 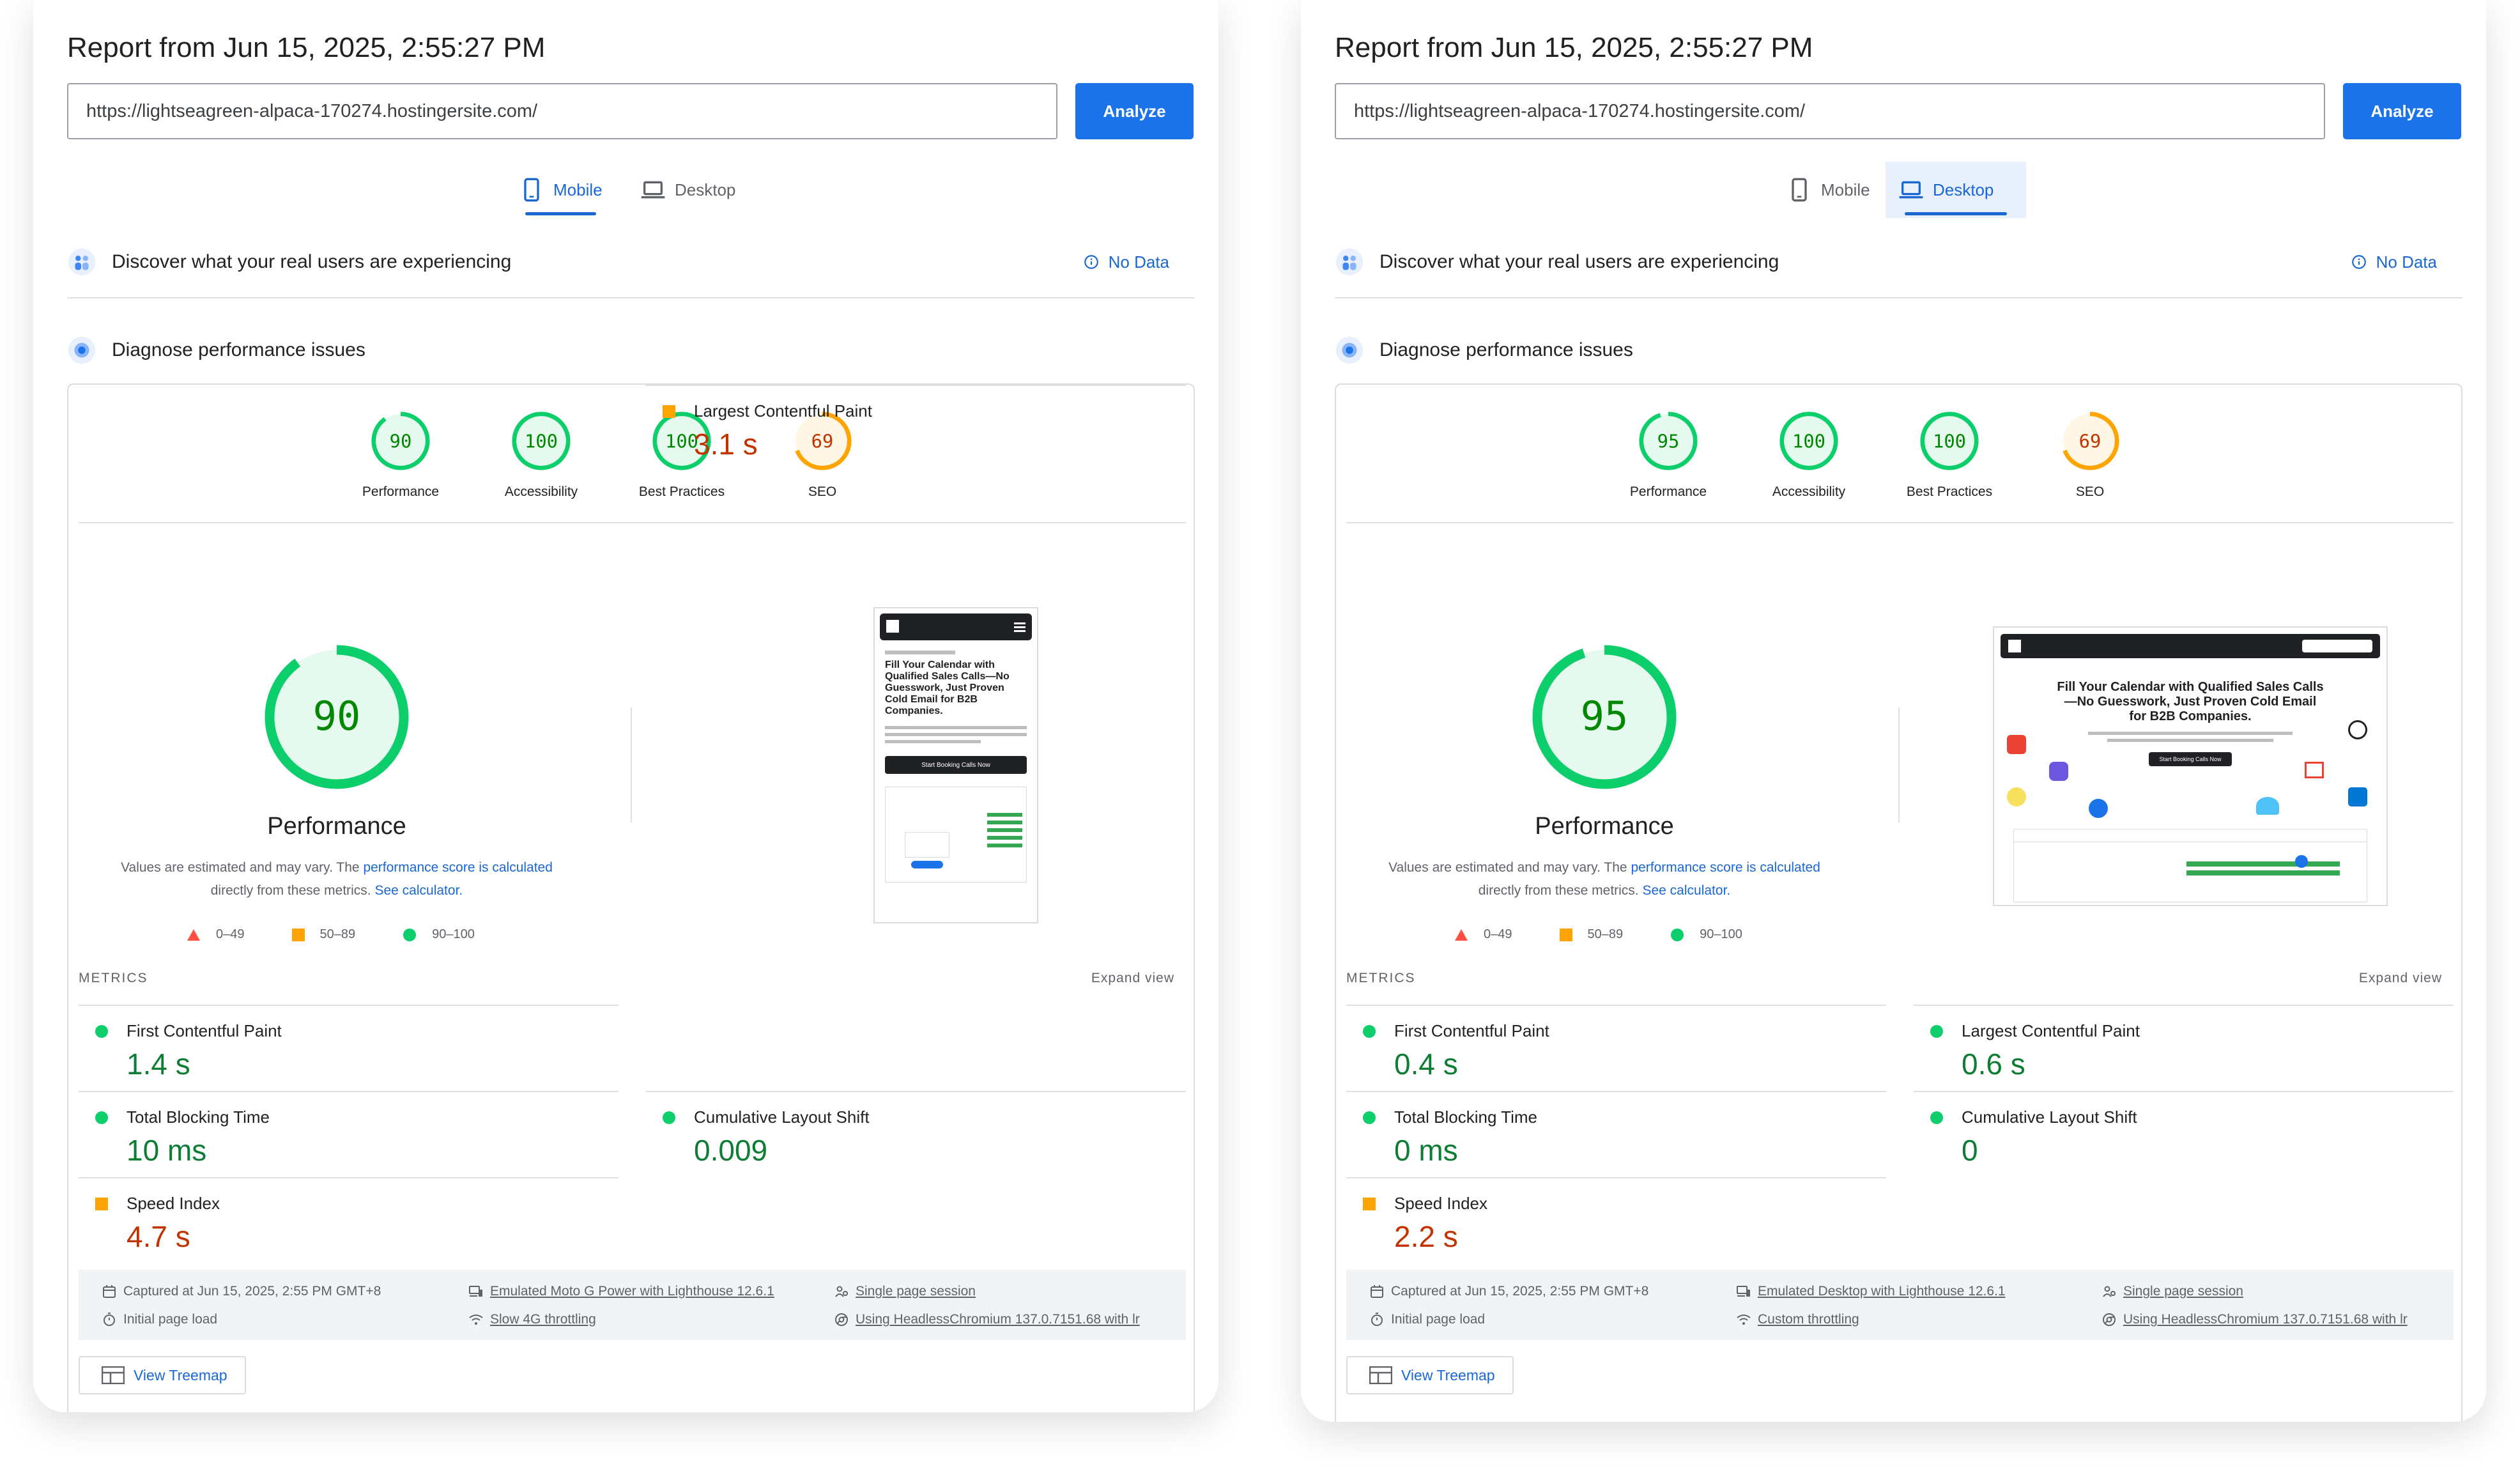 What do you see at coordinates (1020, 623) in the screenshot?
I see `menu-icon` at bounding box center [1020, 623].